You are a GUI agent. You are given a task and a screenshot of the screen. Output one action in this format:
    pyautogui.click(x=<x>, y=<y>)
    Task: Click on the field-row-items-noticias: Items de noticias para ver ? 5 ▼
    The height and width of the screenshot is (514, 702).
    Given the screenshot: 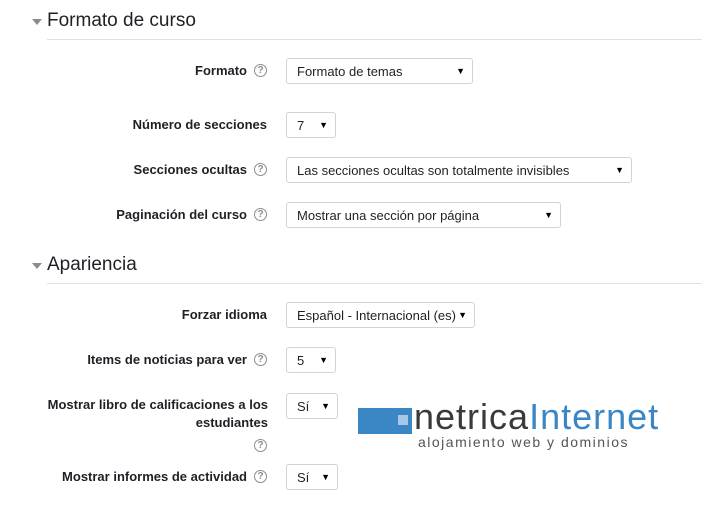 What is the action you would take?
    pyautogui.click(x=351, y=360)
    